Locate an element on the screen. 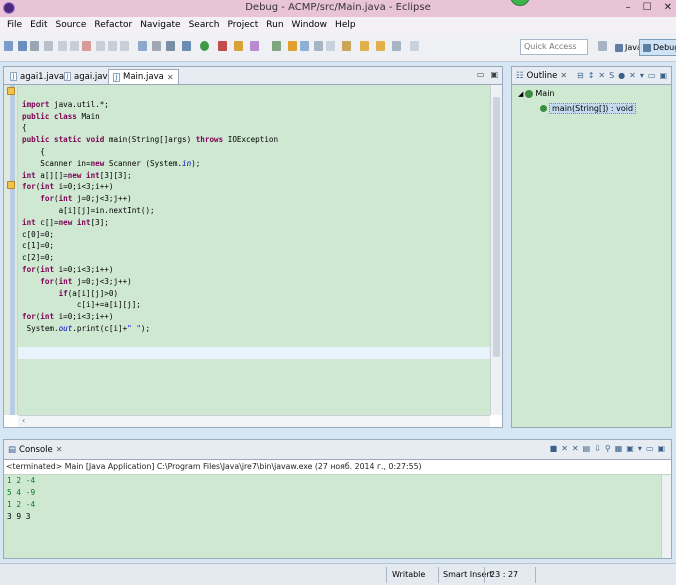  next-annotation-icon is located at coordinates (346, 46).